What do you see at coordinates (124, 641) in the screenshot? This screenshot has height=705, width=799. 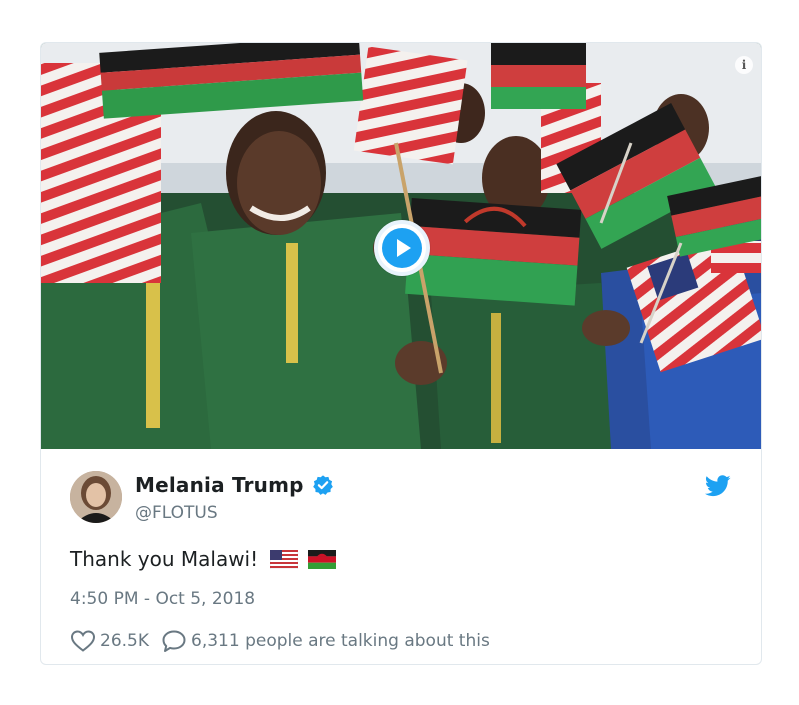 I see `like-count: 26.5K` at bounding box center [124, 641].